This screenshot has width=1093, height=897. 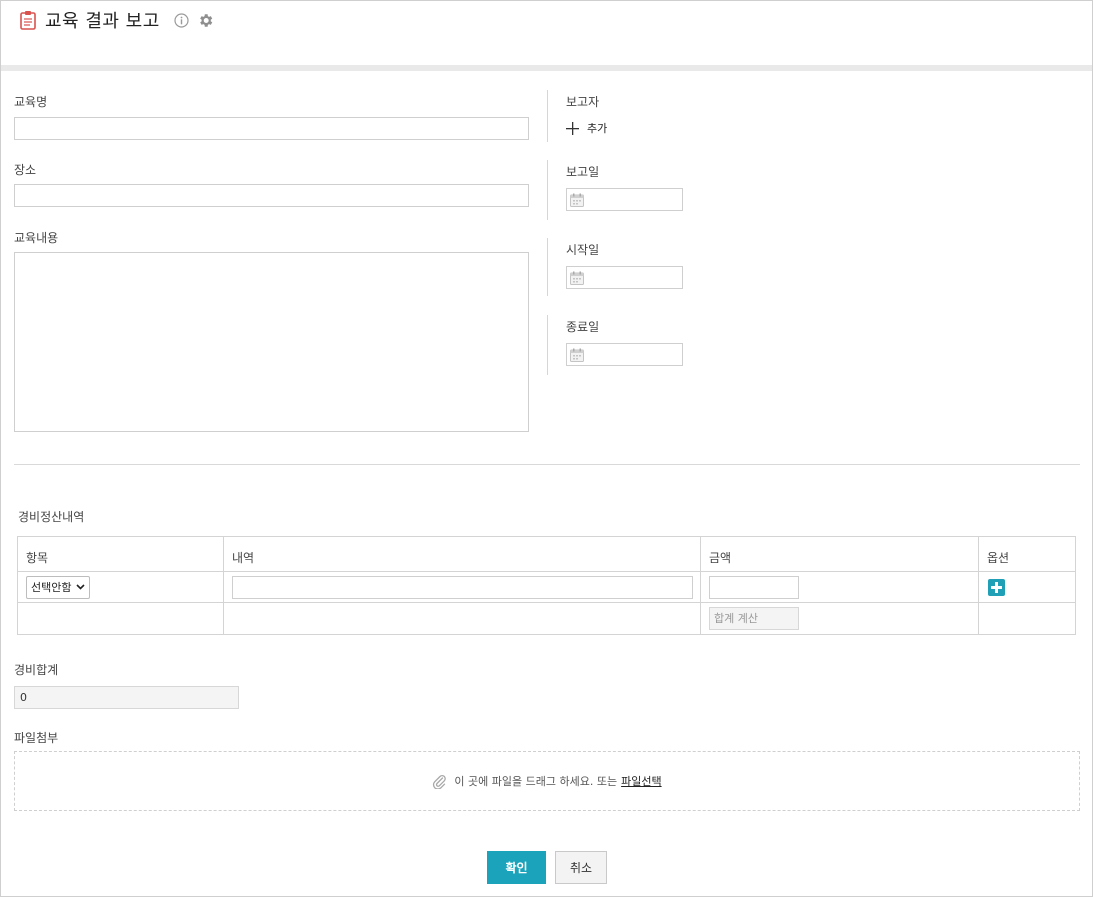 I want to click on content-label: 교육내용, so click(x=36, y=238).